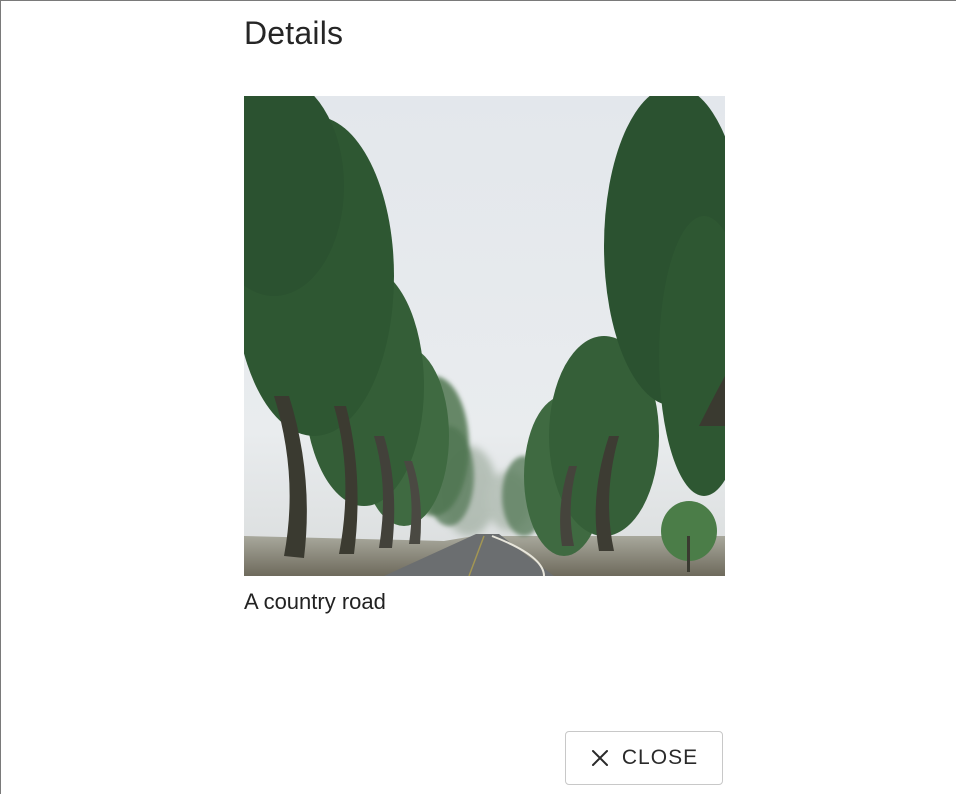  I want to click on dialog-title: Details, so click(294, 33).